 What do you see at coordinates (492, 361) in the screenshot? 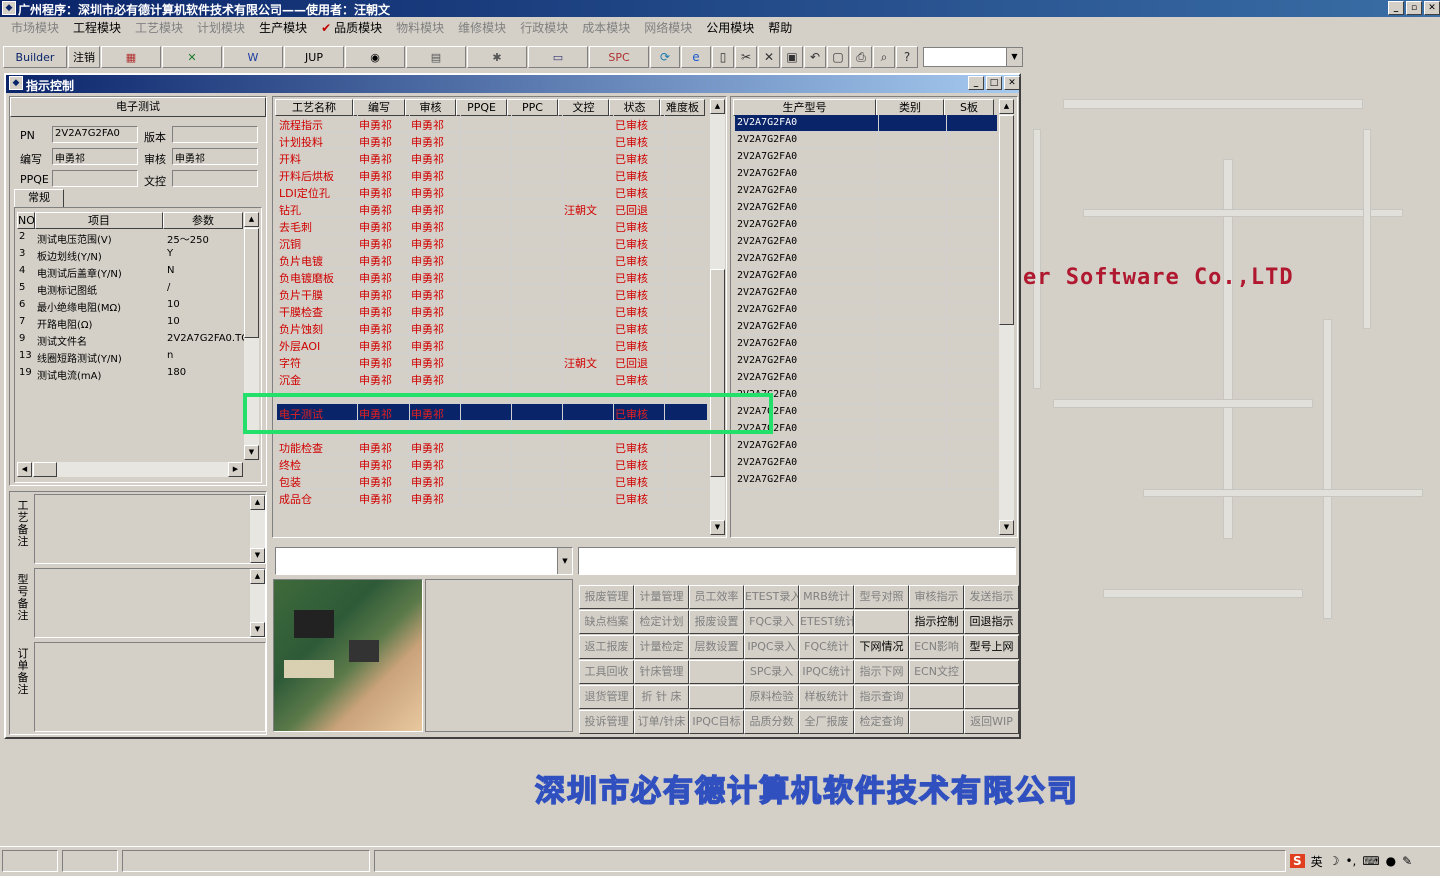
I see `process-row: 字符 申勇祁 申勇祁 汪朝文 已回退` at bounding box center [492, 361].